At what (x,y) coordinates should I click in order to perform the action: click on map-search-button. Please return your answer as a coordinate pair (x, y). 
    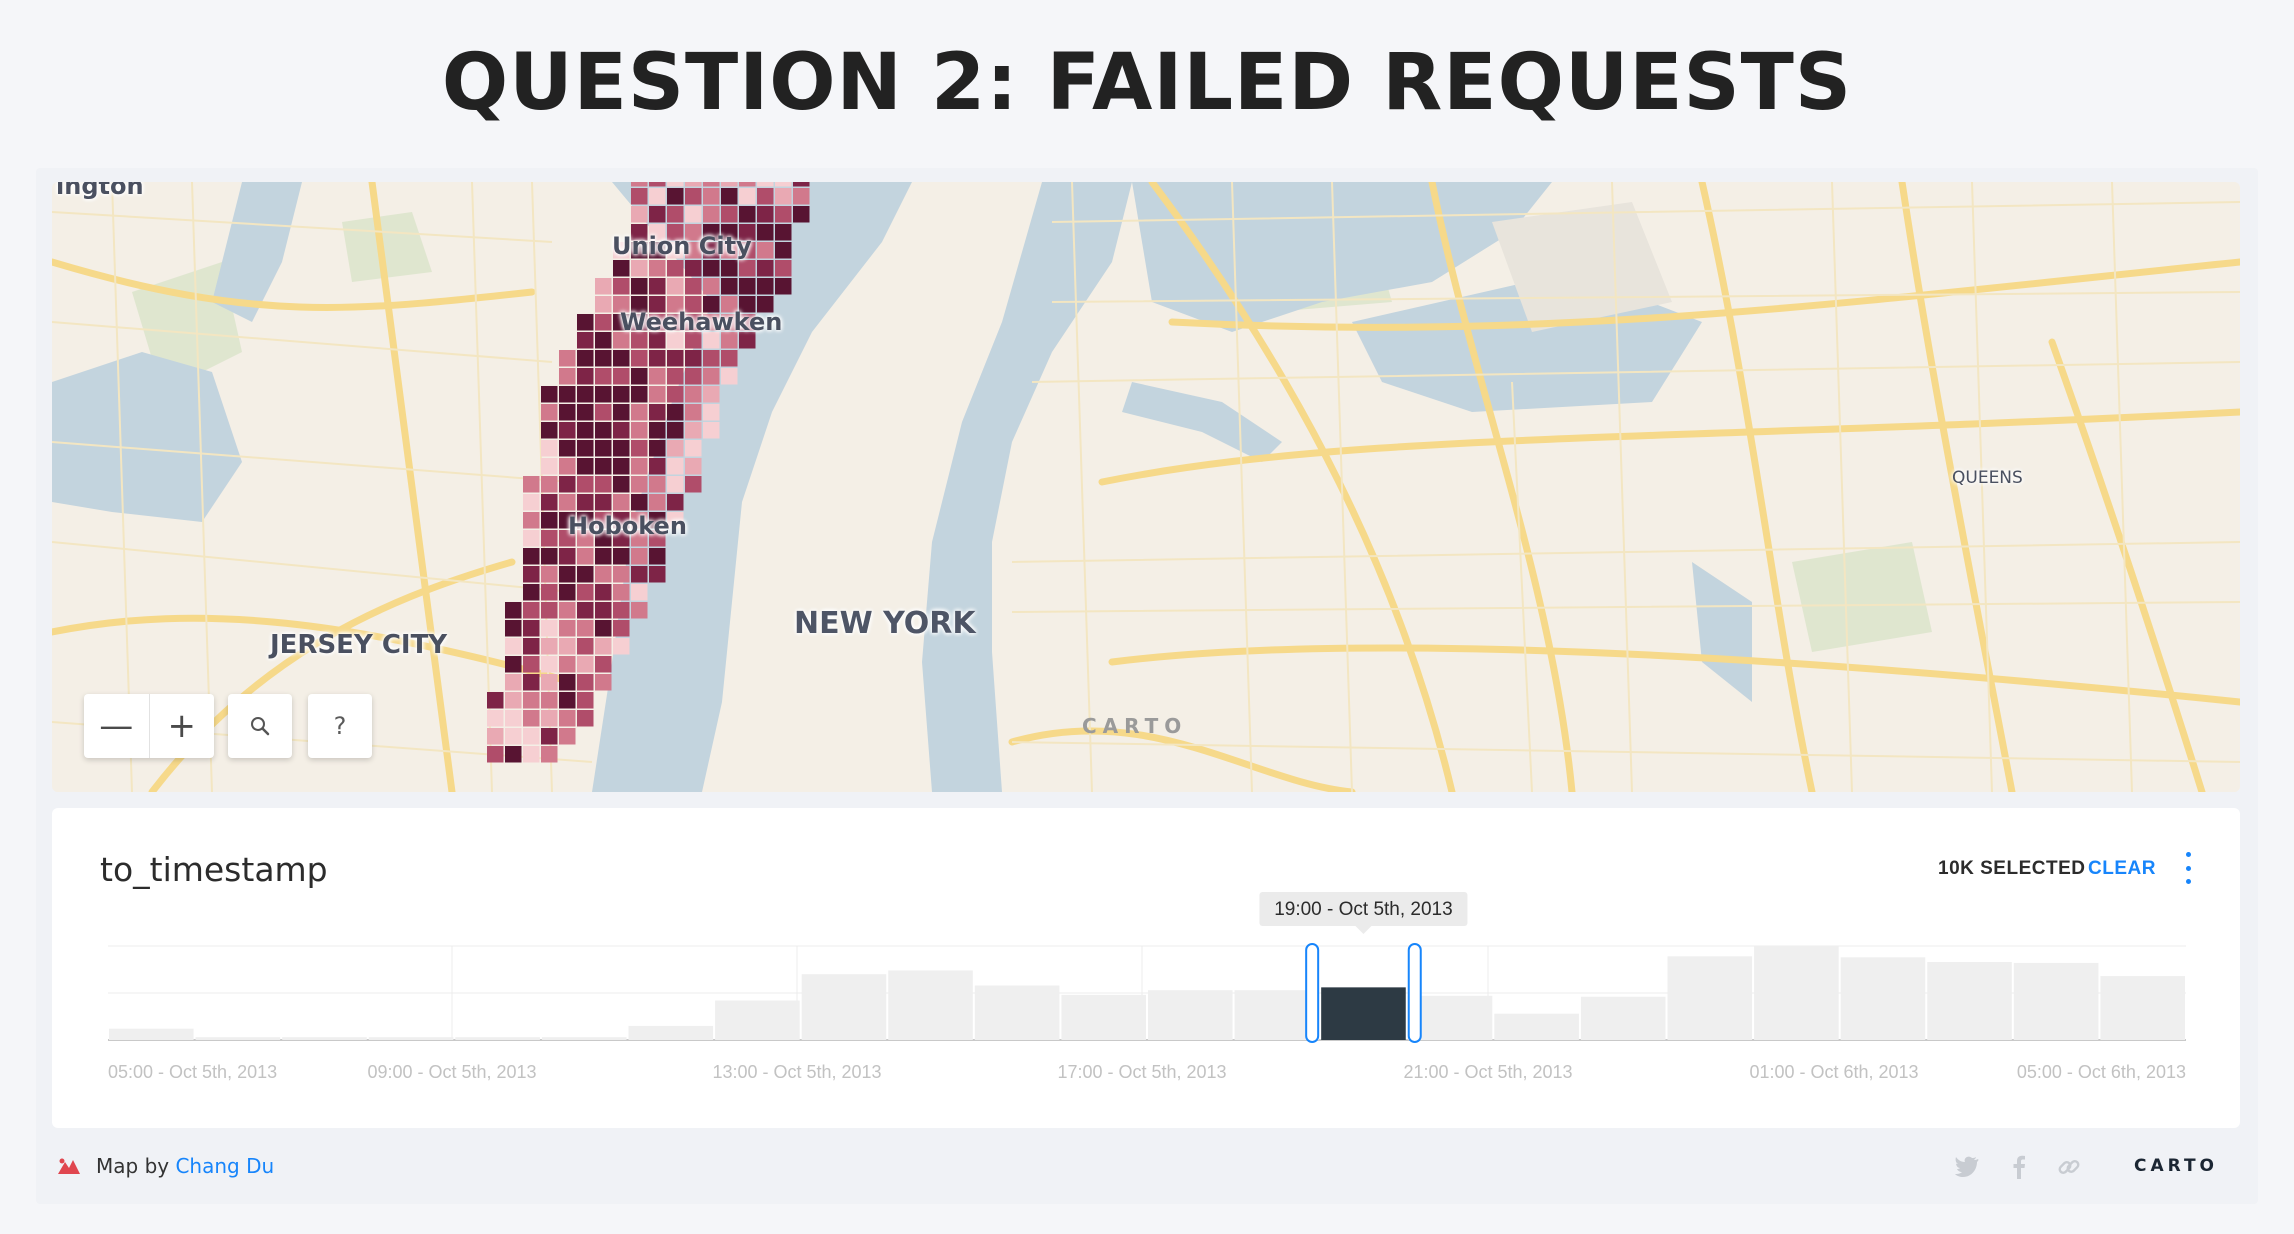
    Looking at the image, I should click on (260, 726).